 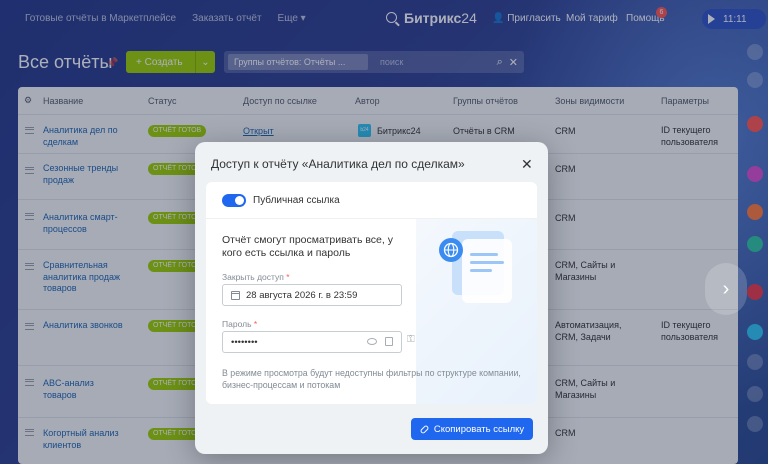 What do you see at coordinates (234, 200) in the screenshot?
I see `public-link-toggle` at bounding box center [234, 200].